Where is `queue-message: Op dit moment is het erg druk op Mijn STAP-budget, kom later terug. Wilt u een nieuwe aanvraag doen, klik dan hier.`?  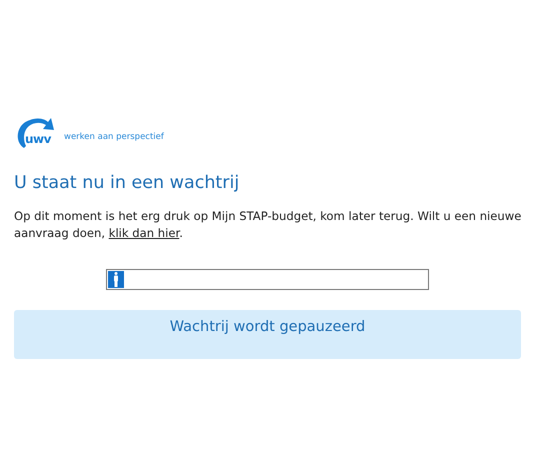 queue-message: Op dit moment is het erg druk op Mijn STAP-budget, kom later terug. Wilt u een nieuwe aanvraag doen, klik dan hier. is located at coordinates (268, 225).